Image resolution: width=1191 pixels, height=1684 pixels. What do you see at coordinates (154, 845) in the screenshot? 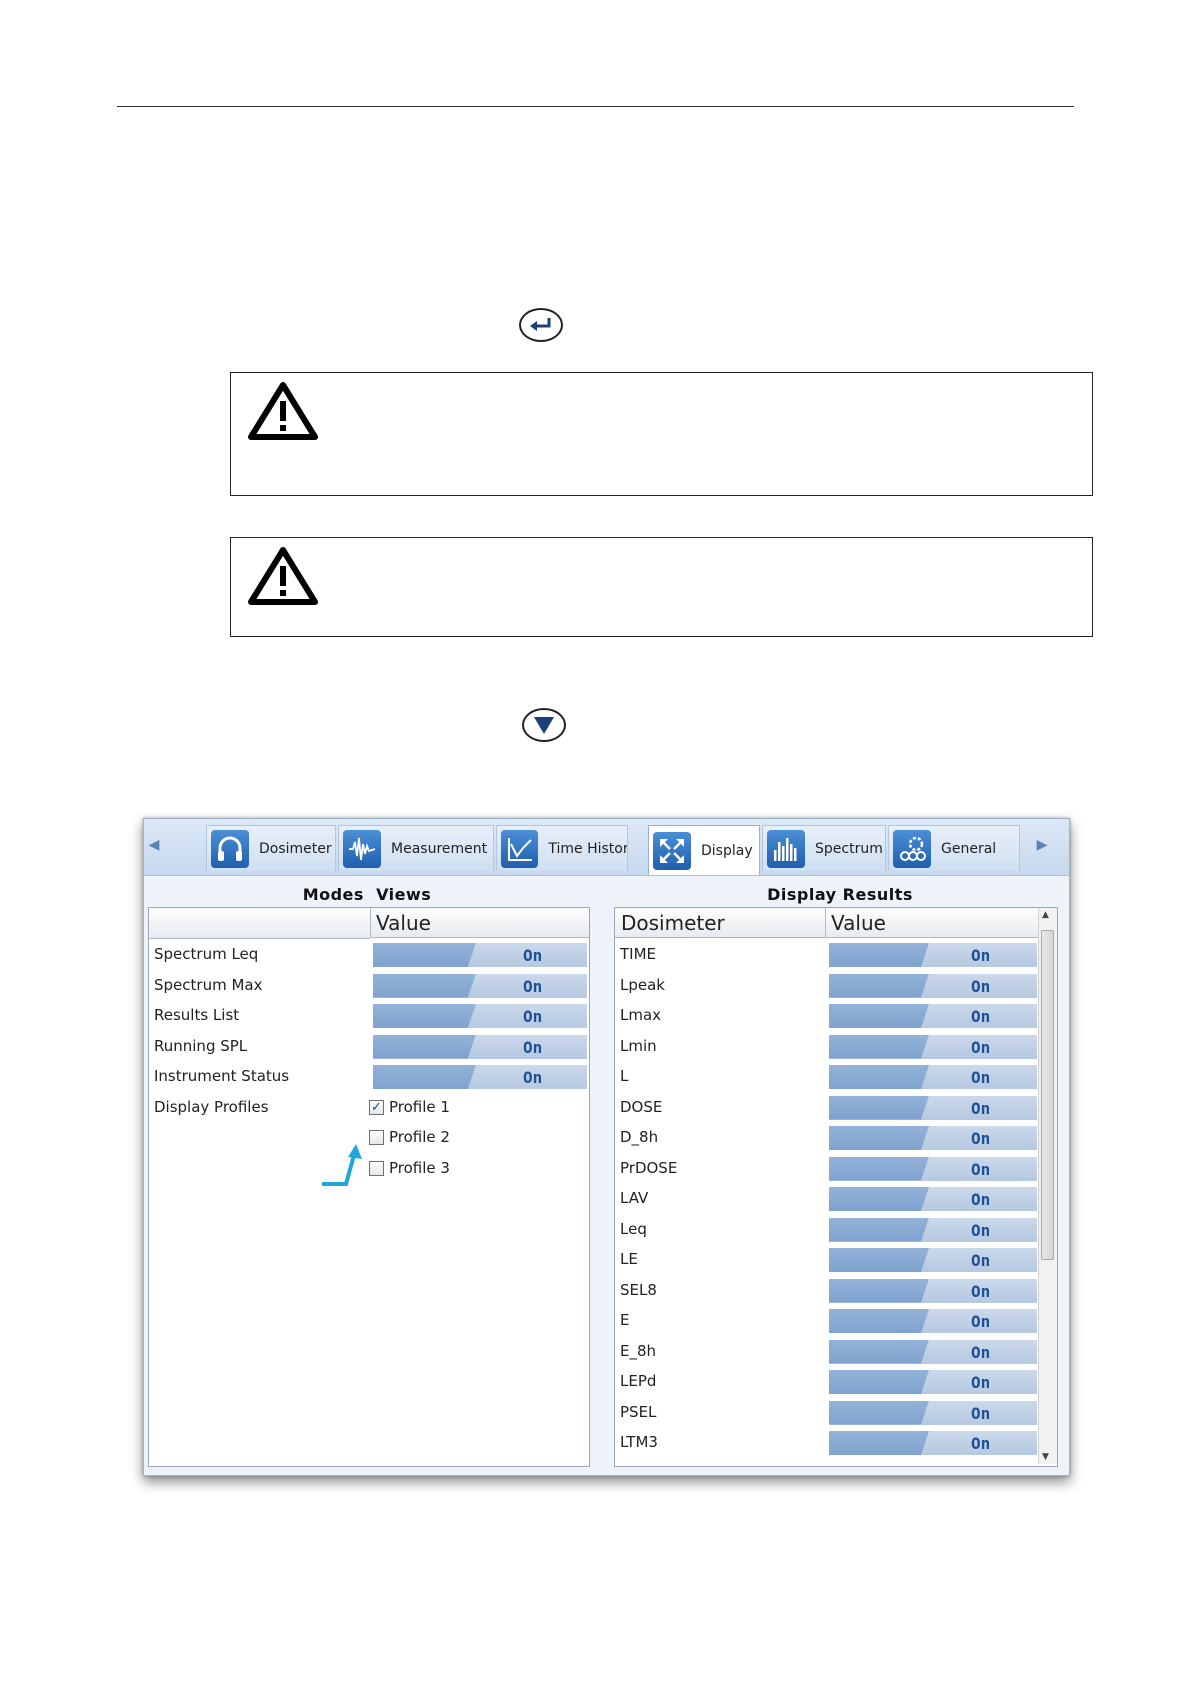
I see `tab-scroll-left-icon: ◀` at bounding box center [154, 845].